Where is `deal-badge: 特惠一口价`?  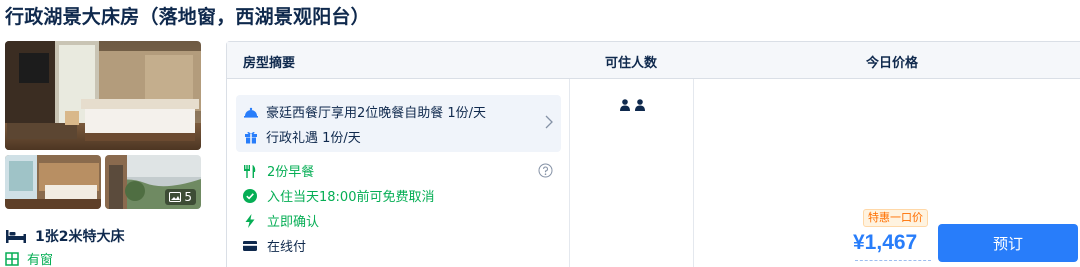 deal-badge: 特惠一口价 is located at coordinates (895, 218).